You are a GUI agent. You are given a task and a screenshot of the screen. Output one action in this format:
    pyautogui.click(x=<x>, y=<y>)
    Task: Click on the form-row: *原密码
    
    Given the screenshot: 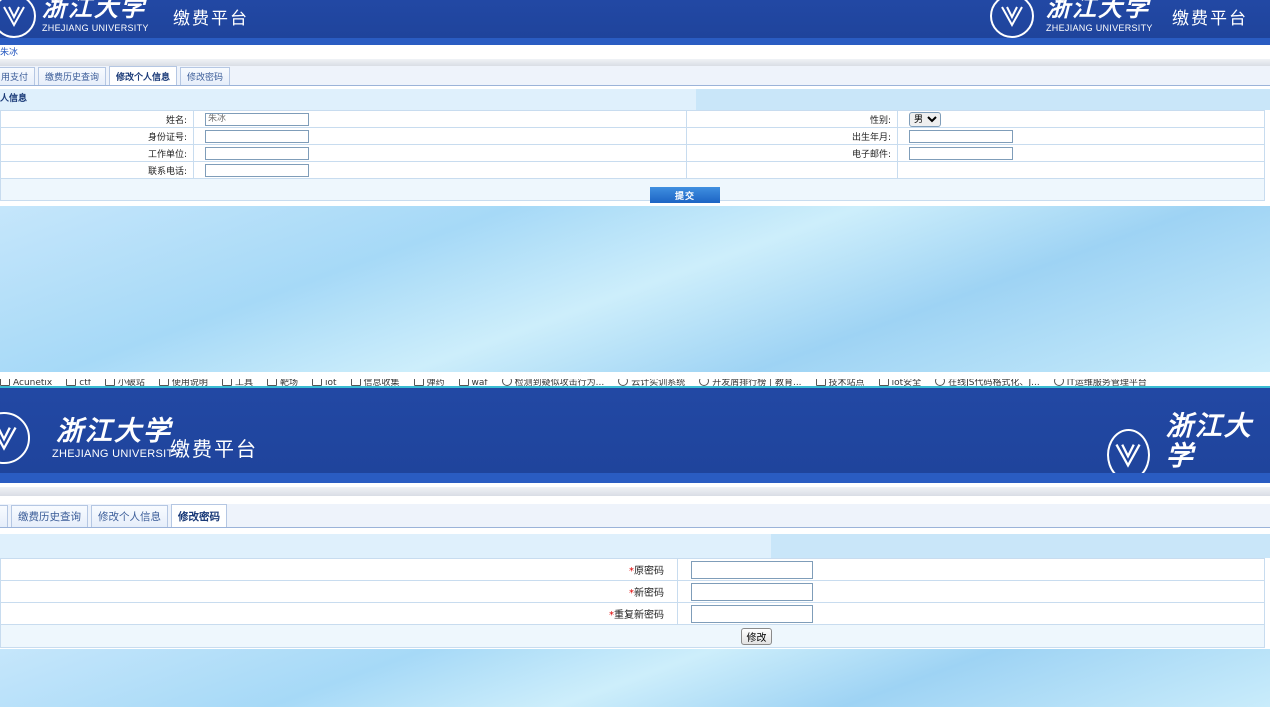 What is the action you would take?
    pyautogui.click(x=632, y=569)
    